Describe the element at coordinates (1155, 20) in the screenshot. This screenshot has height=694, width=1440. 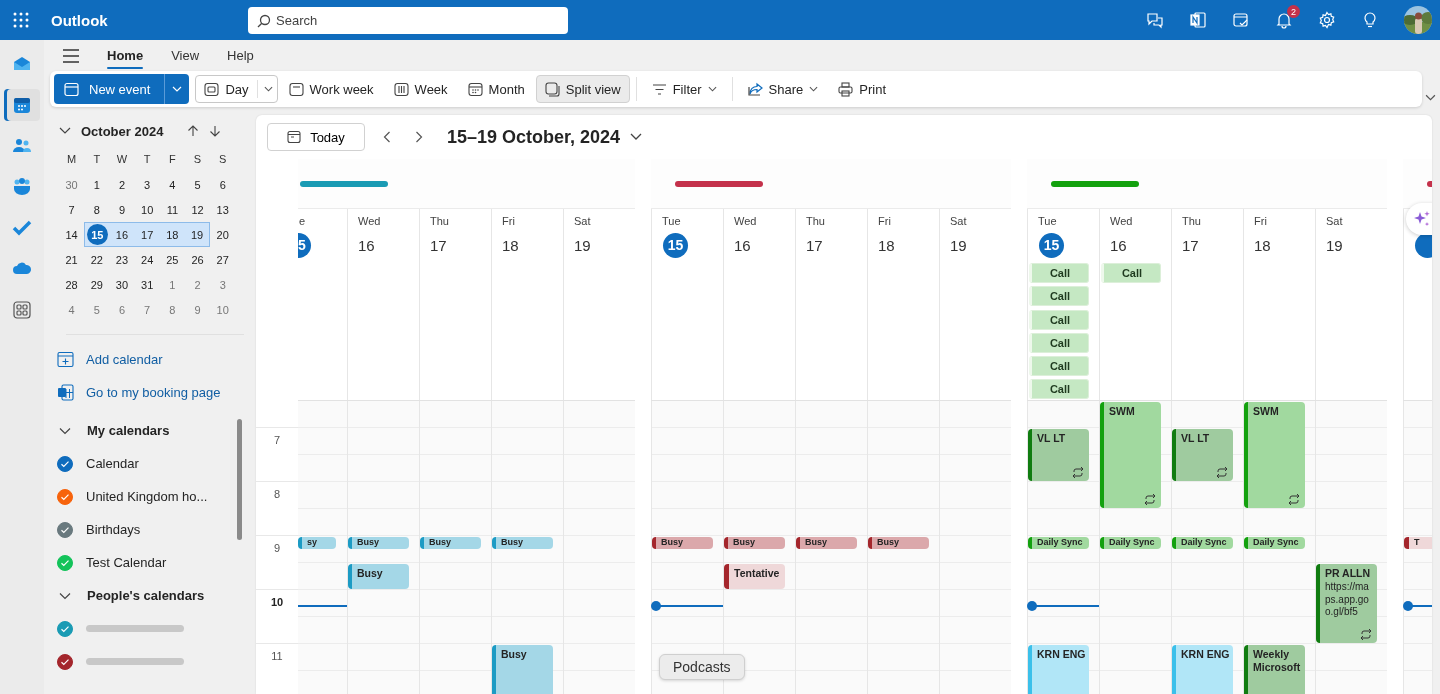
I see `chat-icon` at that location.